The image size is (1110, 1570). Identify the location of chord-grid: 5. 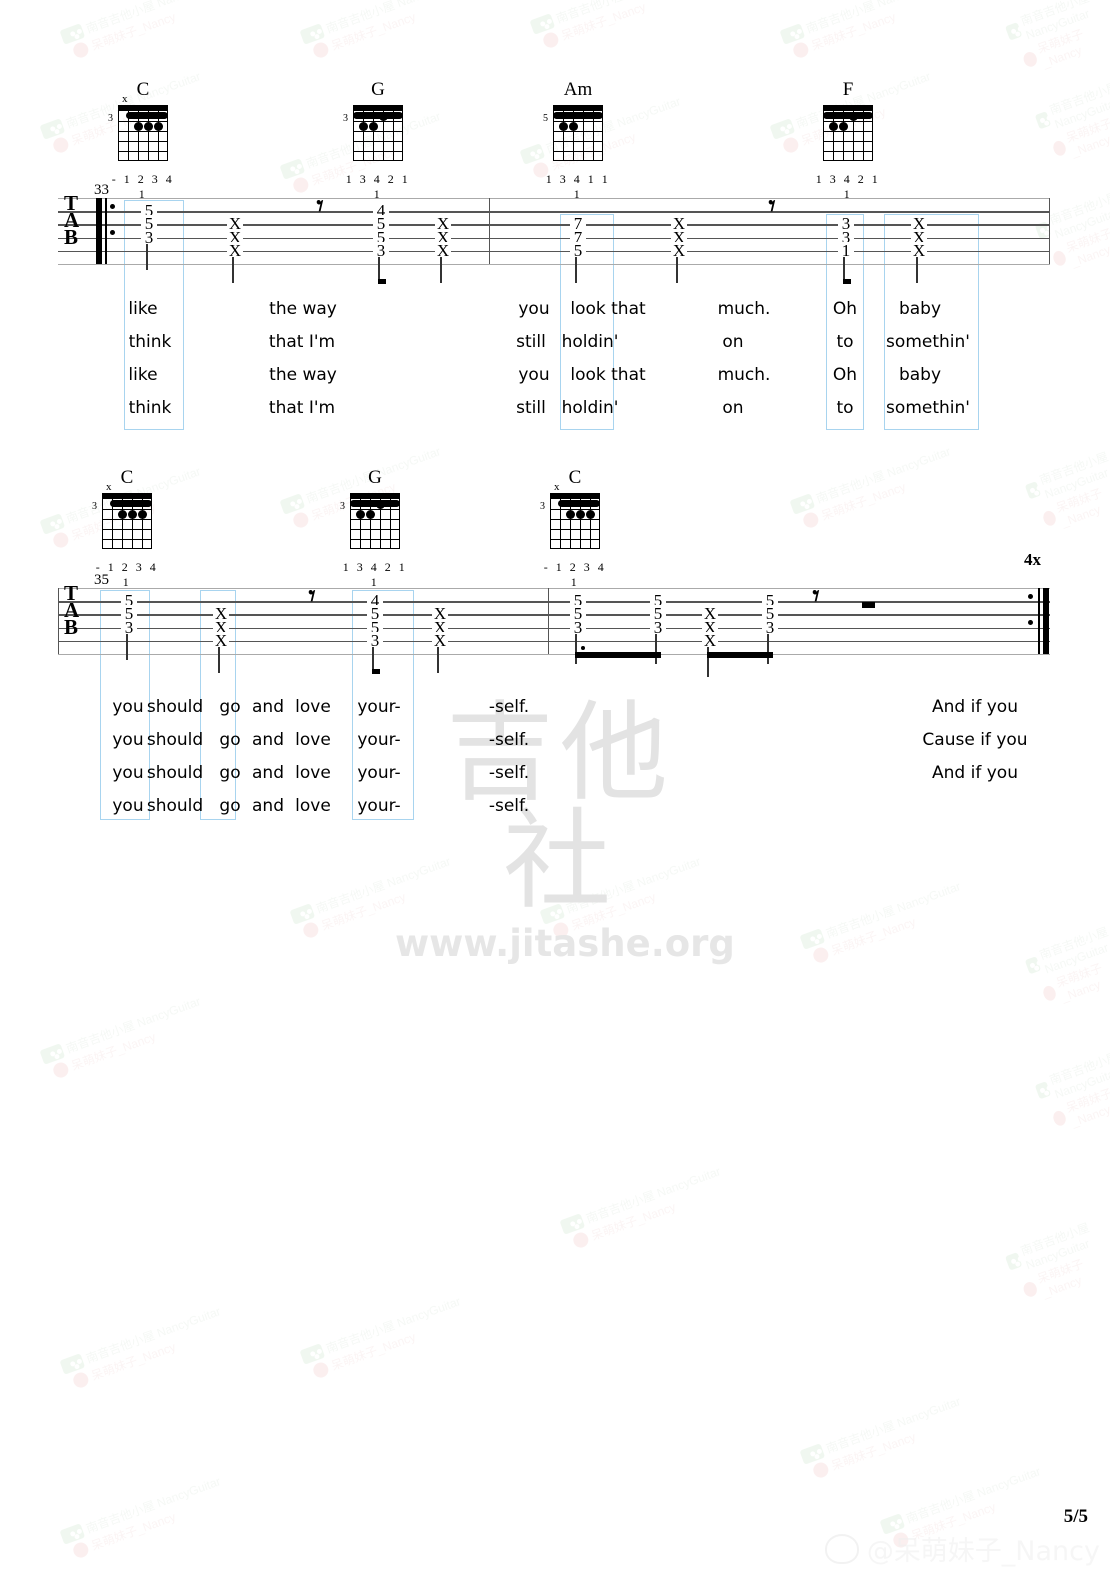
(573, 133).